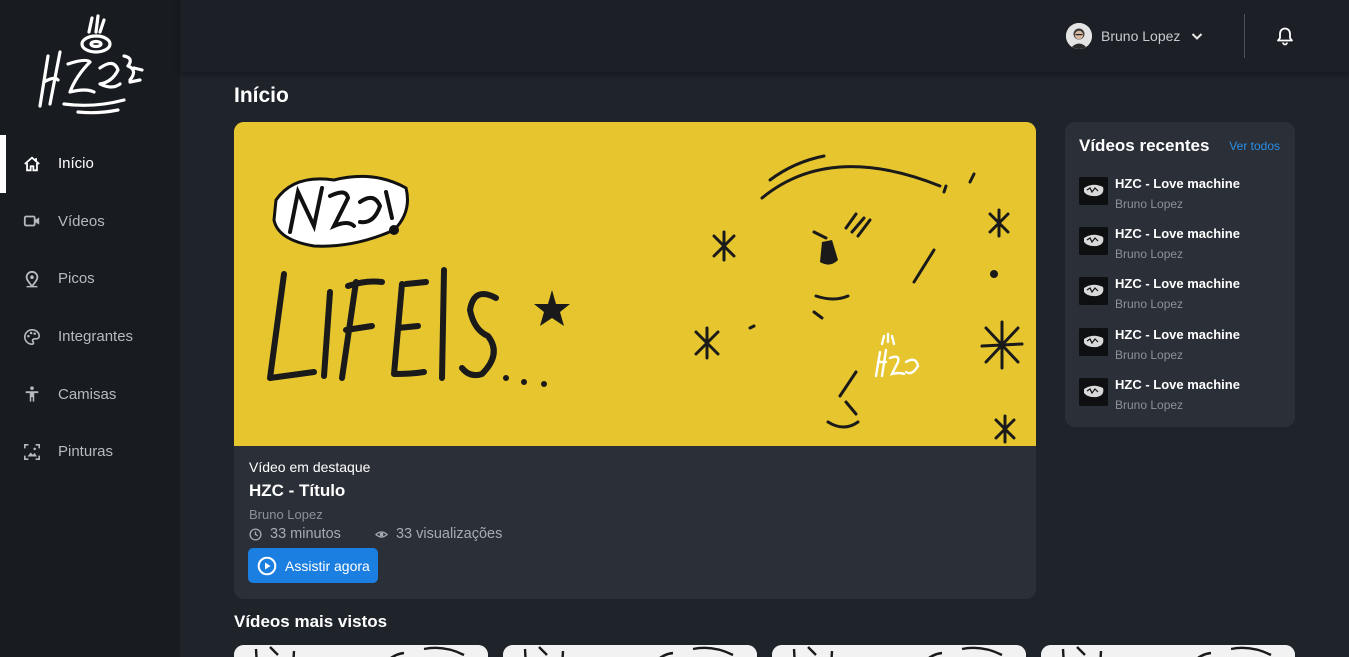 This screenshot has width=1349, height=657. I want to click on user-name: Bruno Lopez, so click(1141, 36).